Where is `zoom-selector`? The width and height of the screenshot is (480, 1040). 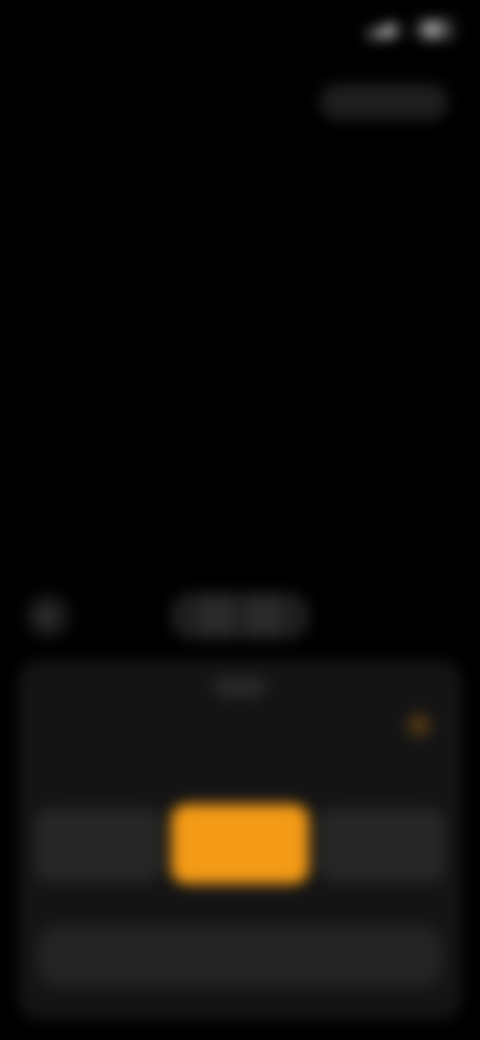 zoom-selector is located at coordinates (240, 616).